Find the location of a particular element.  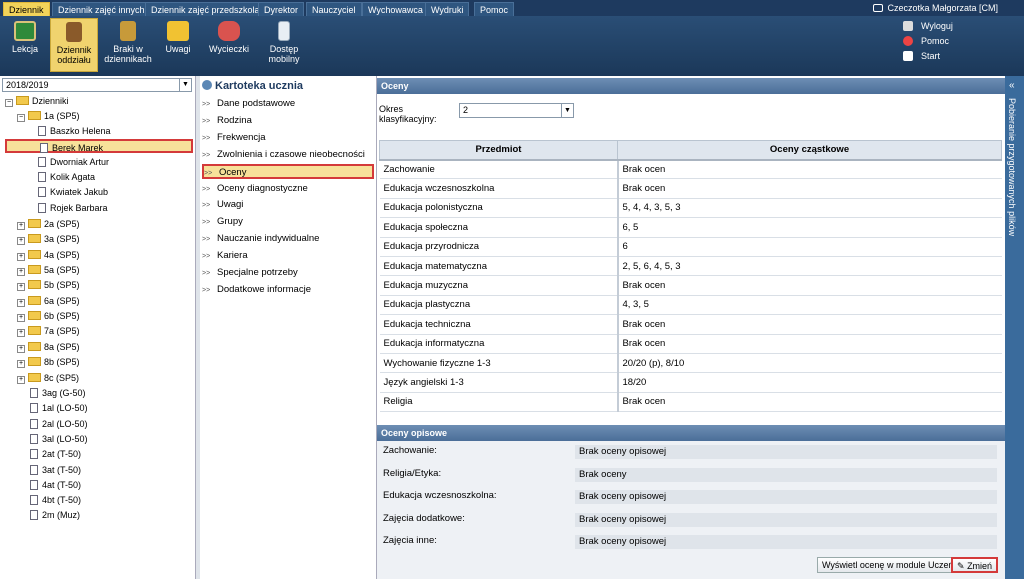

tree-journal: 2at (T-50) is located at coordinates (55, 454).